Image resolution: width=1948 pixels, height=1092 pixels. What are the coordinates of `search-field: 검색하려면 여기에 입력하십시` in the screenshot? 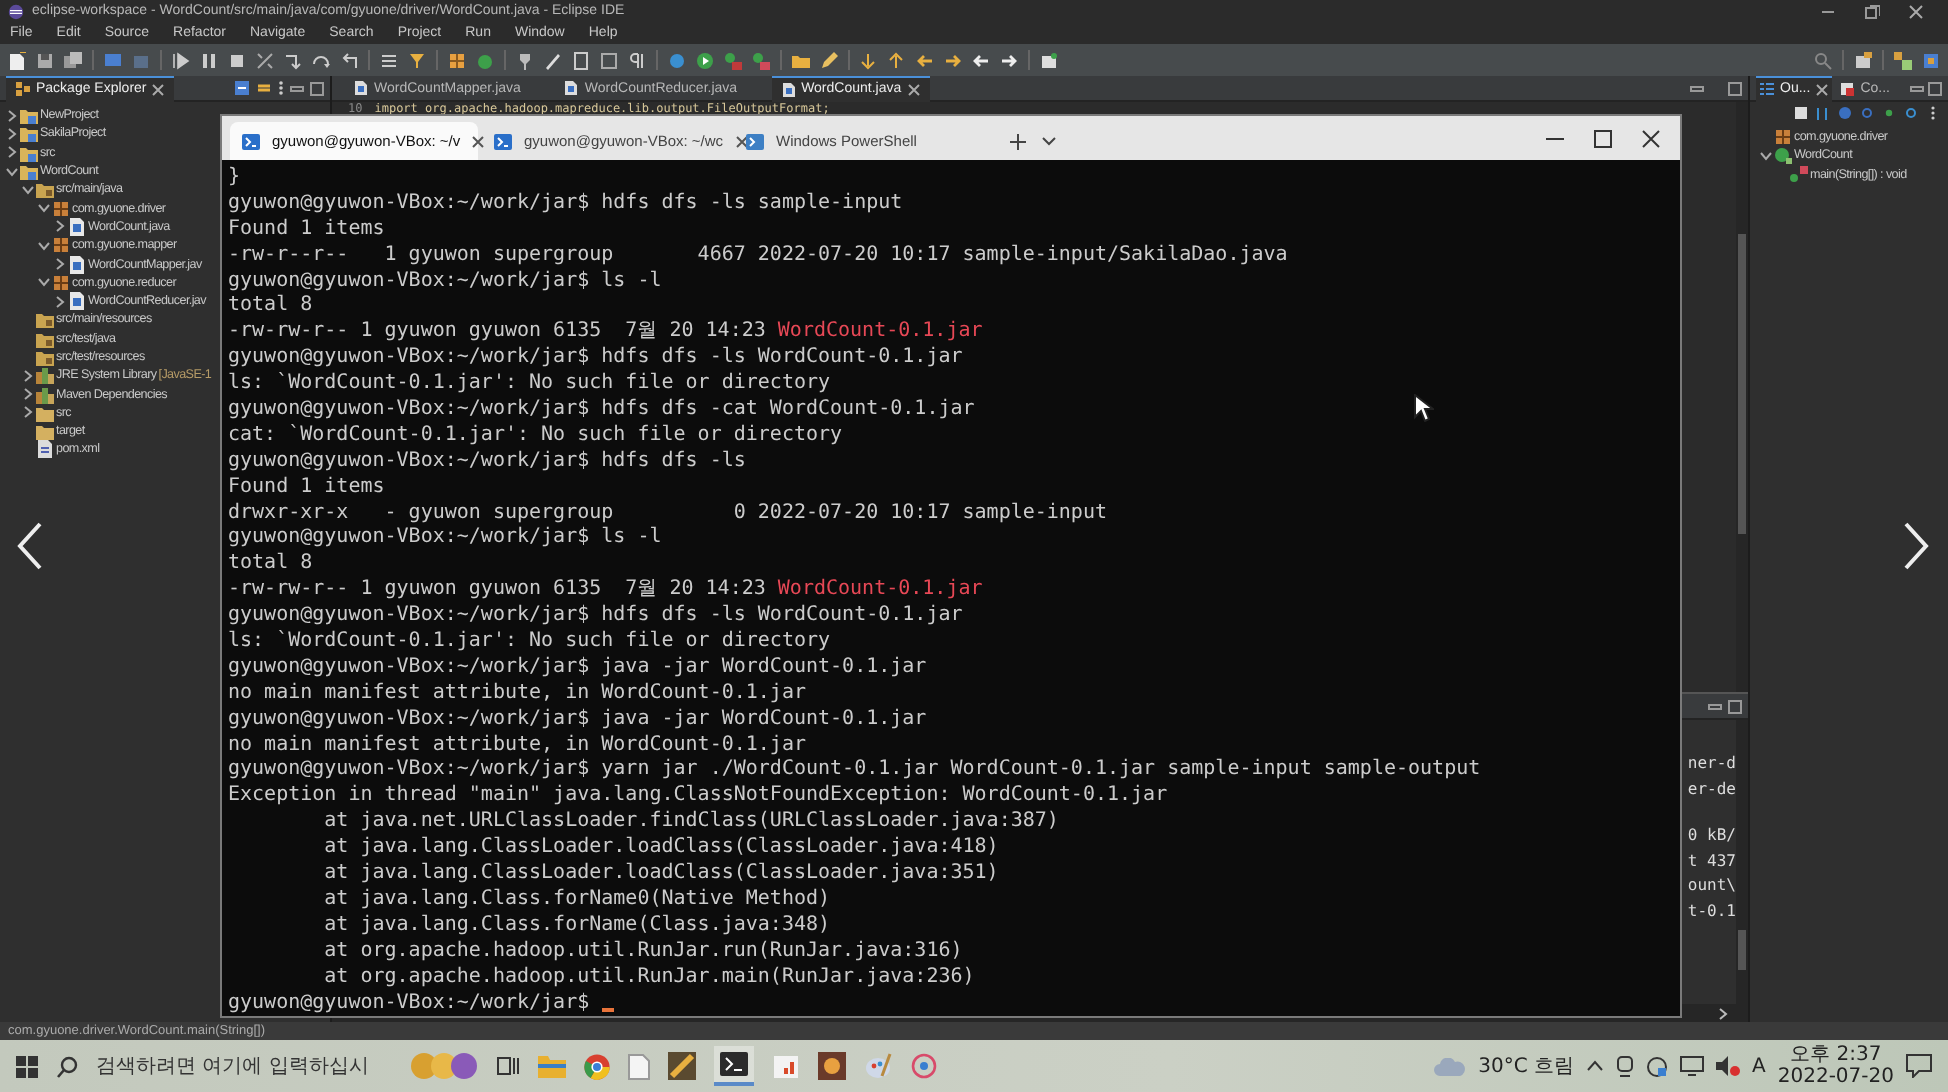 It's located at (244, 1066).